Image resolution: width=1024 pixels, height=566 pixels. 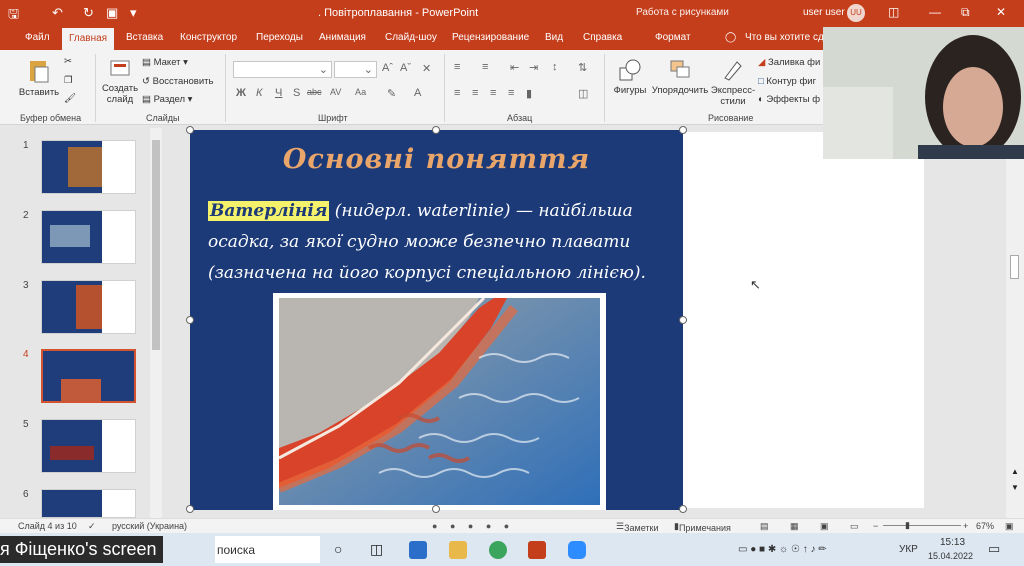 I want to click on present-icon: ▣, so click(x=112, y=13).